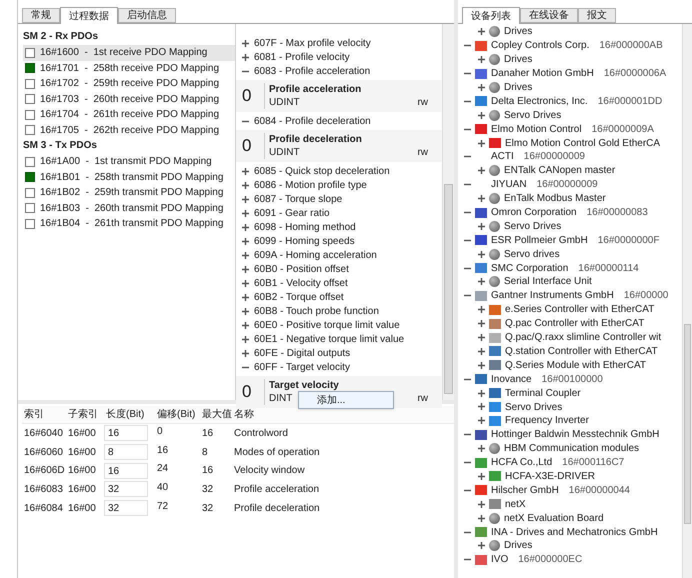 This screenshot has height=578, width=692. I want to click on pdo-row: 16#1A00 - 1st transmit PDO Mapping, so click(129, 162).